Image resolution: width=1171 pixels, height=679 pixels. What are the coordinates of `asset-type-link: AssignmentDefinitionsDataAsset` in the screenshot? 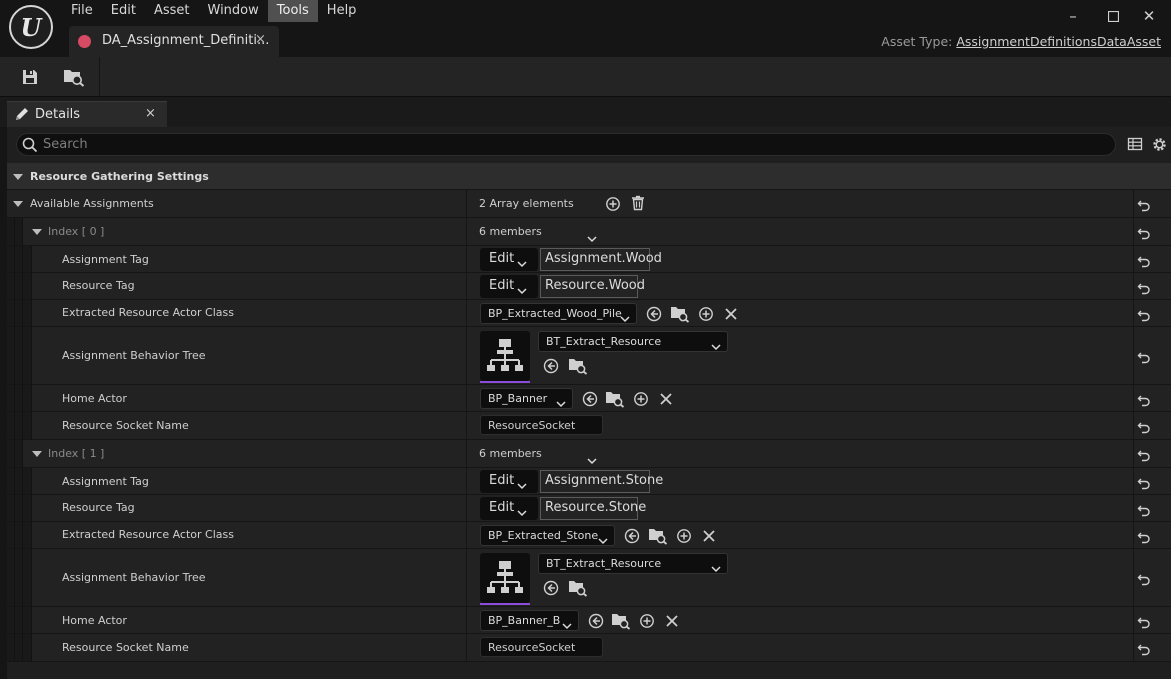 It's located at (1058, 41).